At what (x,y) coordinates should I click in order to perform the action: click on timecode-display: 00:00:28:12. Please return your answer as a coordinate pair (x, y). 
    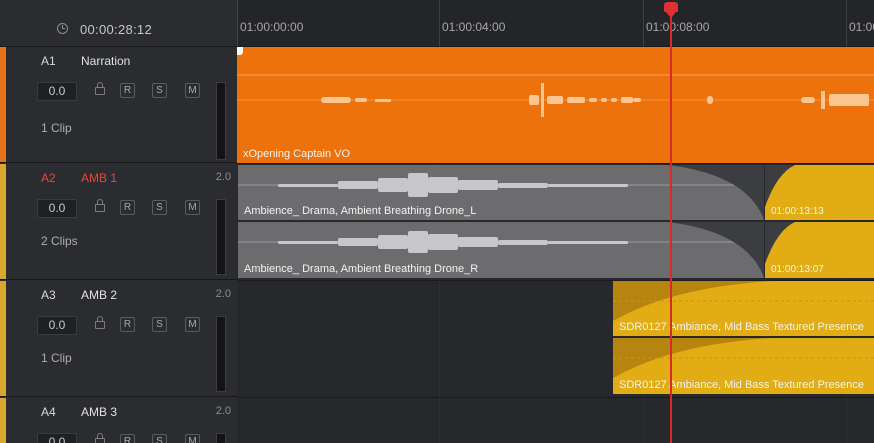
    Looking at the image, I should click on (116, 29).